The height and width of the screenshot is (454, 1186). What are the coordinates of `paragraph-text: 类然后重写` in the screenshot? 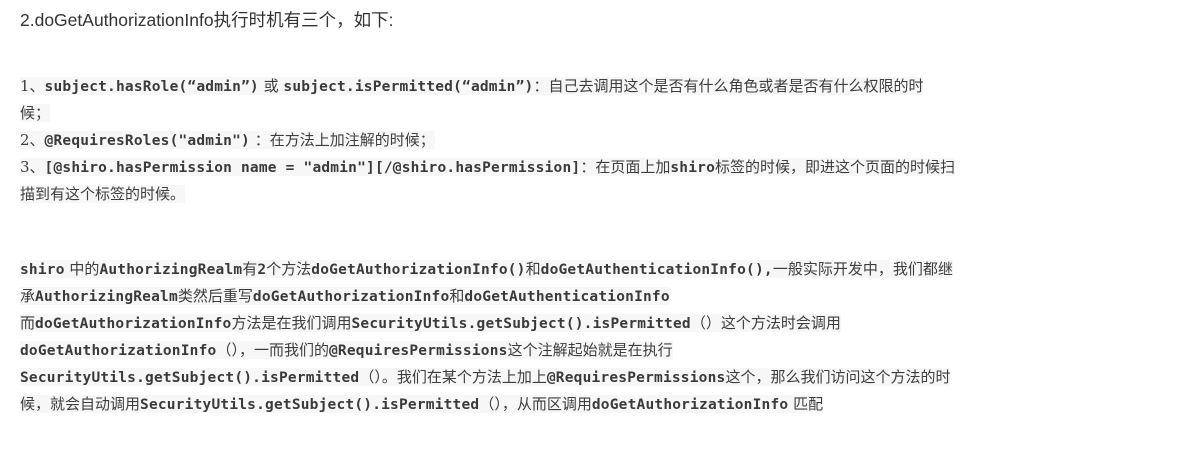 It's located at (215, 296).